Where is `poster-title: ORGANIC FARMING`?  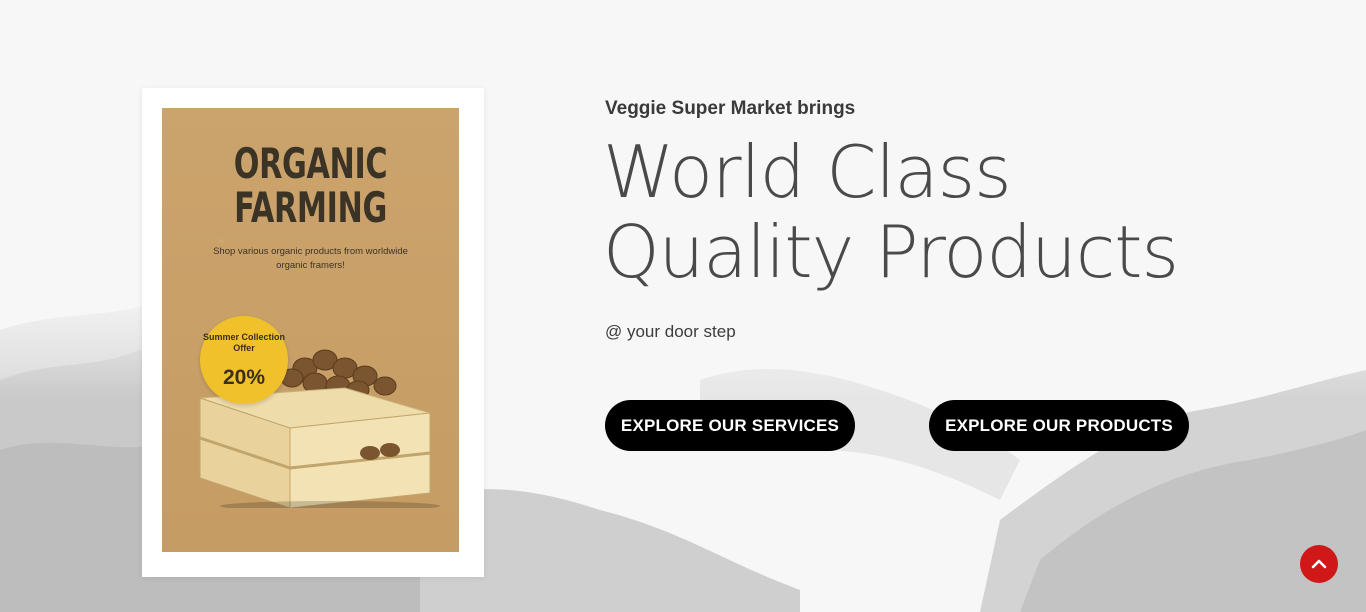
poster-title: ORGANIC FARMING is located at coordinates (310, 185).